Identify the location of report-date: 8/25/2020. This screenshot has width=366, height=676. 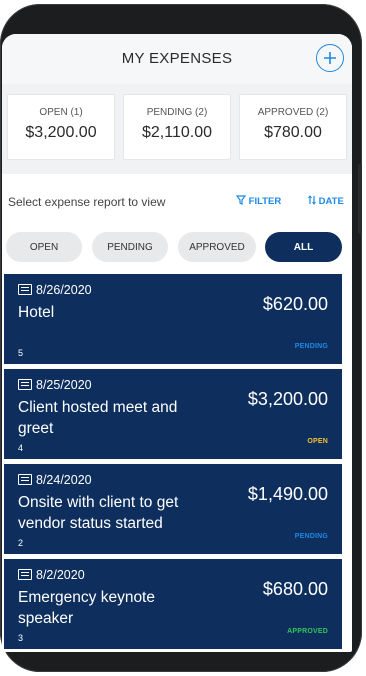
(64, 385).